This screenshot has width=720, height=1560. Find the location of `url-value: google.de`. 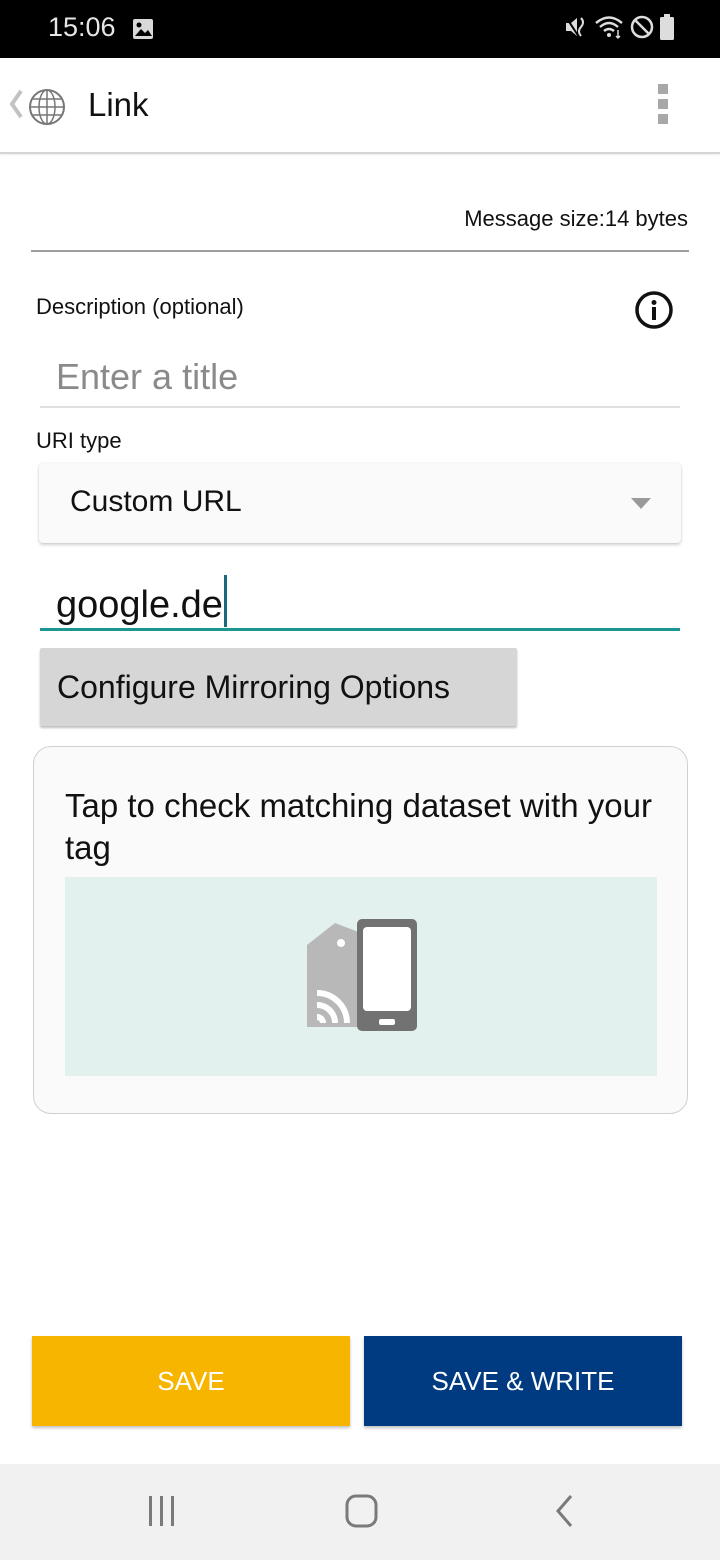

url-value: google.de is located at coordinates (139, 605).